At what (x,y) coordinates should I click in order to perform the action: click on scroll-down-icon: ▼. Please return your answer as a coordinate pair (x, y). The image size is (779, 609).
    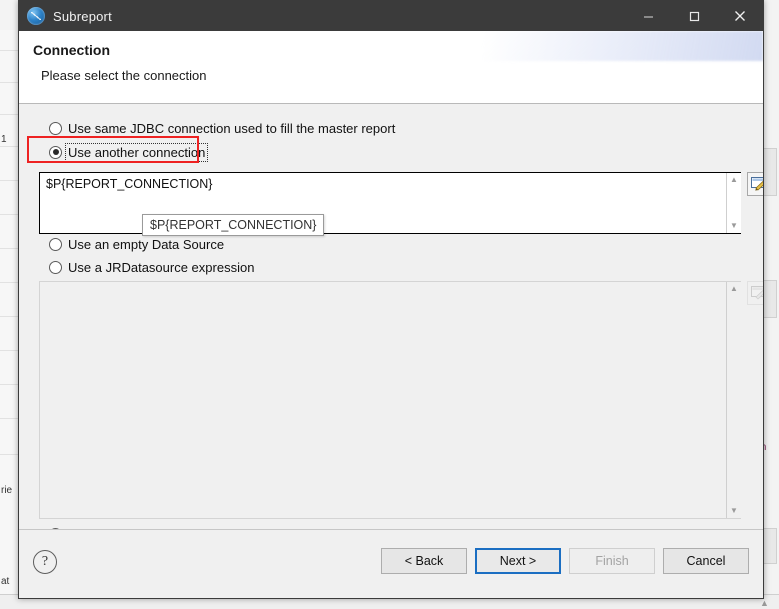
    Looking at the image, I should click on (734, 511).